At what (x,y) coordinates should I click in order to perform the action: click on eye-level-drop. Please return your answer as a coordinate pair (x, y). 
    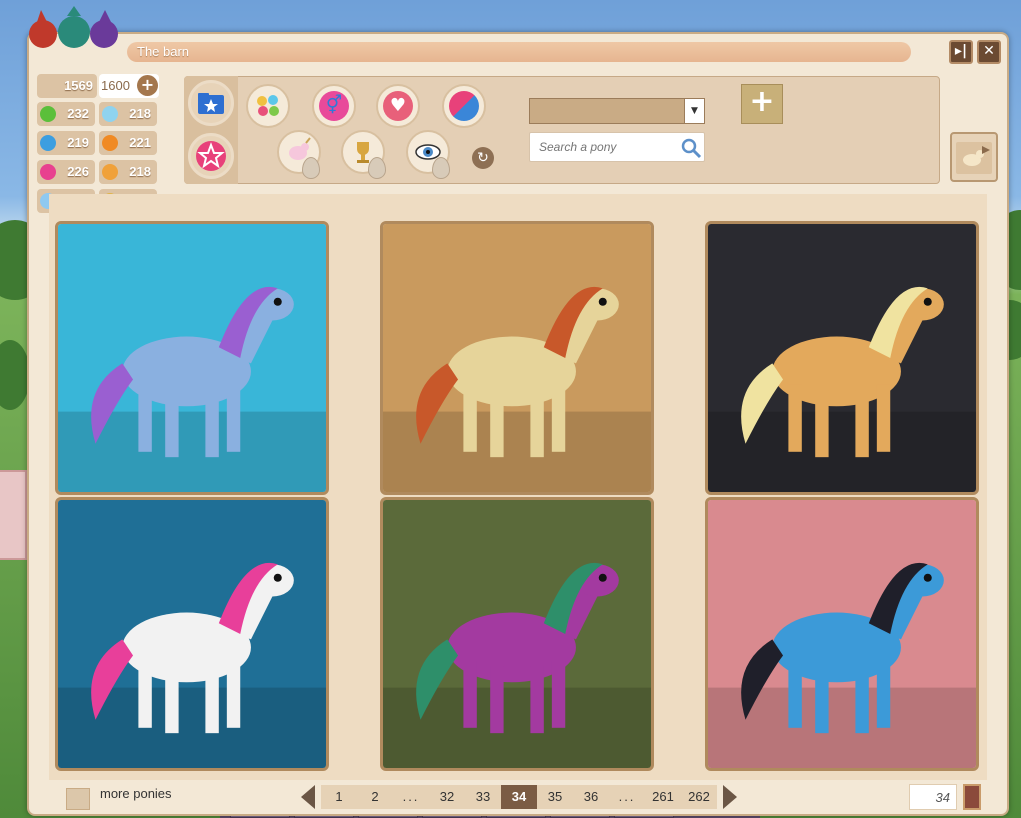
    Looking at the image, I should click on (441, 168).